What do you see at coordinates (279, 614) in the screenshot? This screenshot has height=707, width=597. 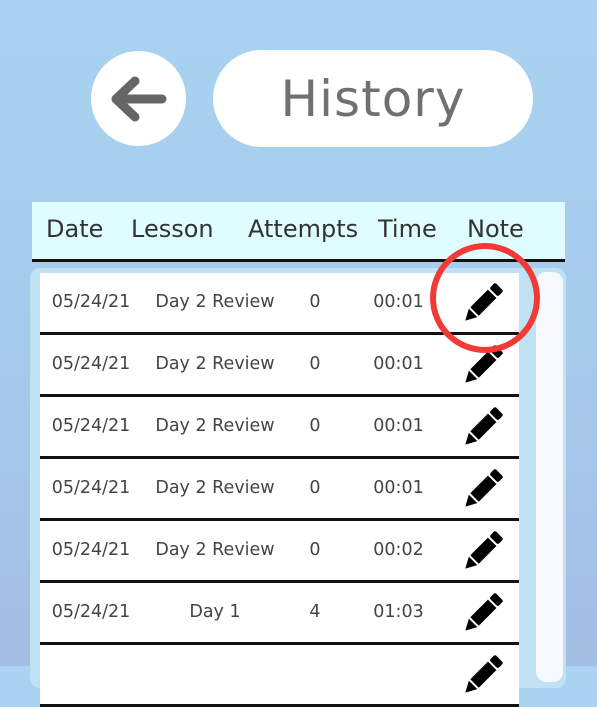 I see `table-row: 05/24/21 Day 1 4 01:03` at bounding box center [279, 614].